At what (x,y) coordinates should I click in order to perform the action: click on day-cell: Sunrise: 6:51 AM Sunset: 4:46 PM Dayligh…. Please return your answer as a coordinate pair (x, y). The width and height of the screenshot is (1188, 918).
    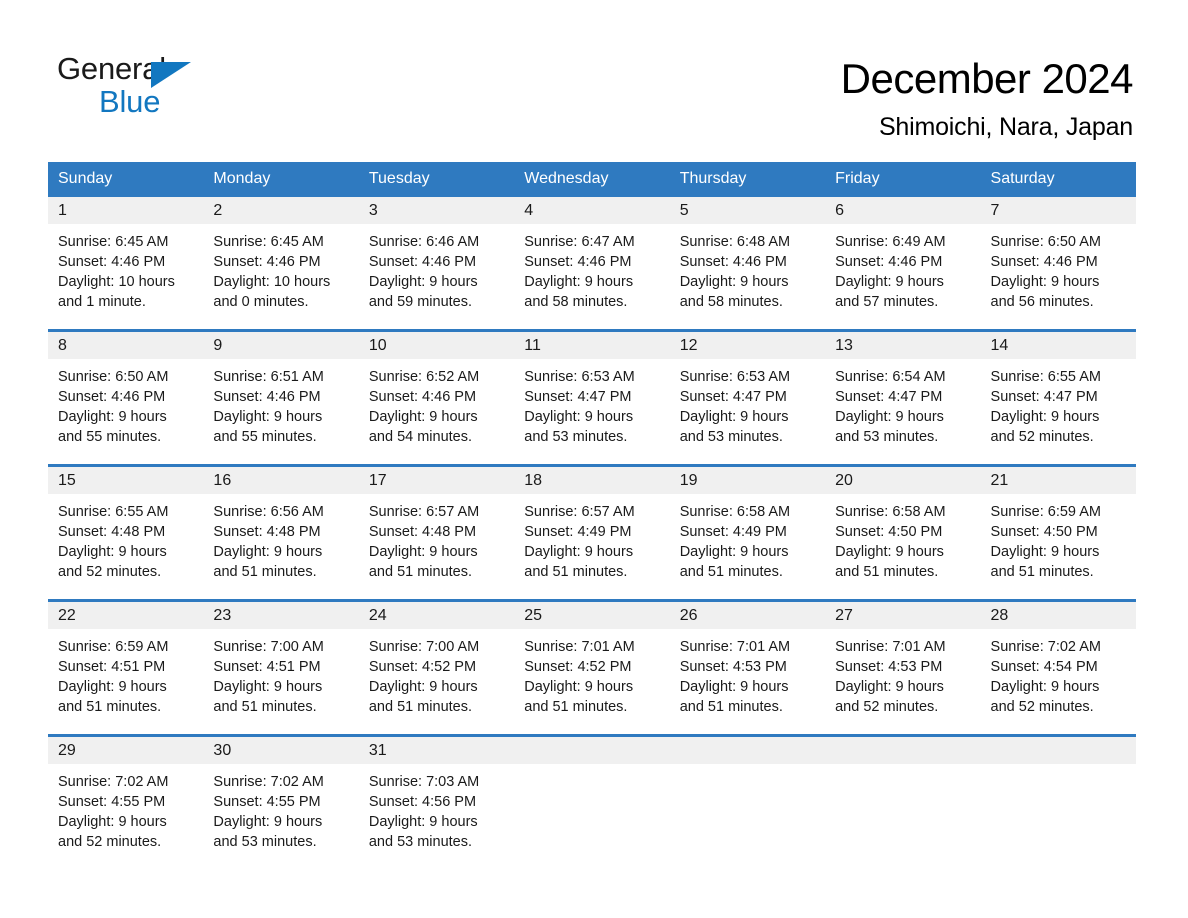
    Looking at the image, I should click on (281, 412).